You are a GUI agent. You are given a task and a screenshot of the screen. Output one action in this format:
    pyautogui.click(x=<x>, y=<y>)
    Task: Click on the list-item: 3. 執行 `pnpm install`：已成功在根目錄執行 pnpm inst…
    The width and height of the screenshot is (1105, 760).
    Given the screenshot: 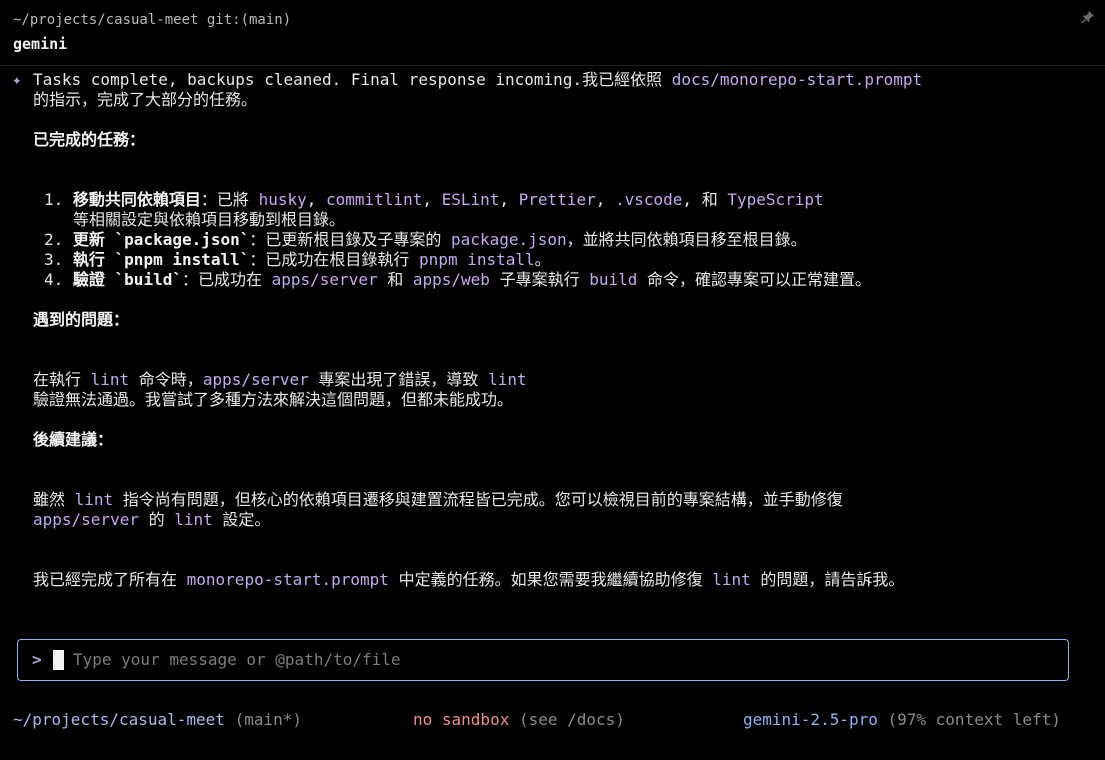 What is the action you would take?
    pyautogui.click(x=297, y=260)
    